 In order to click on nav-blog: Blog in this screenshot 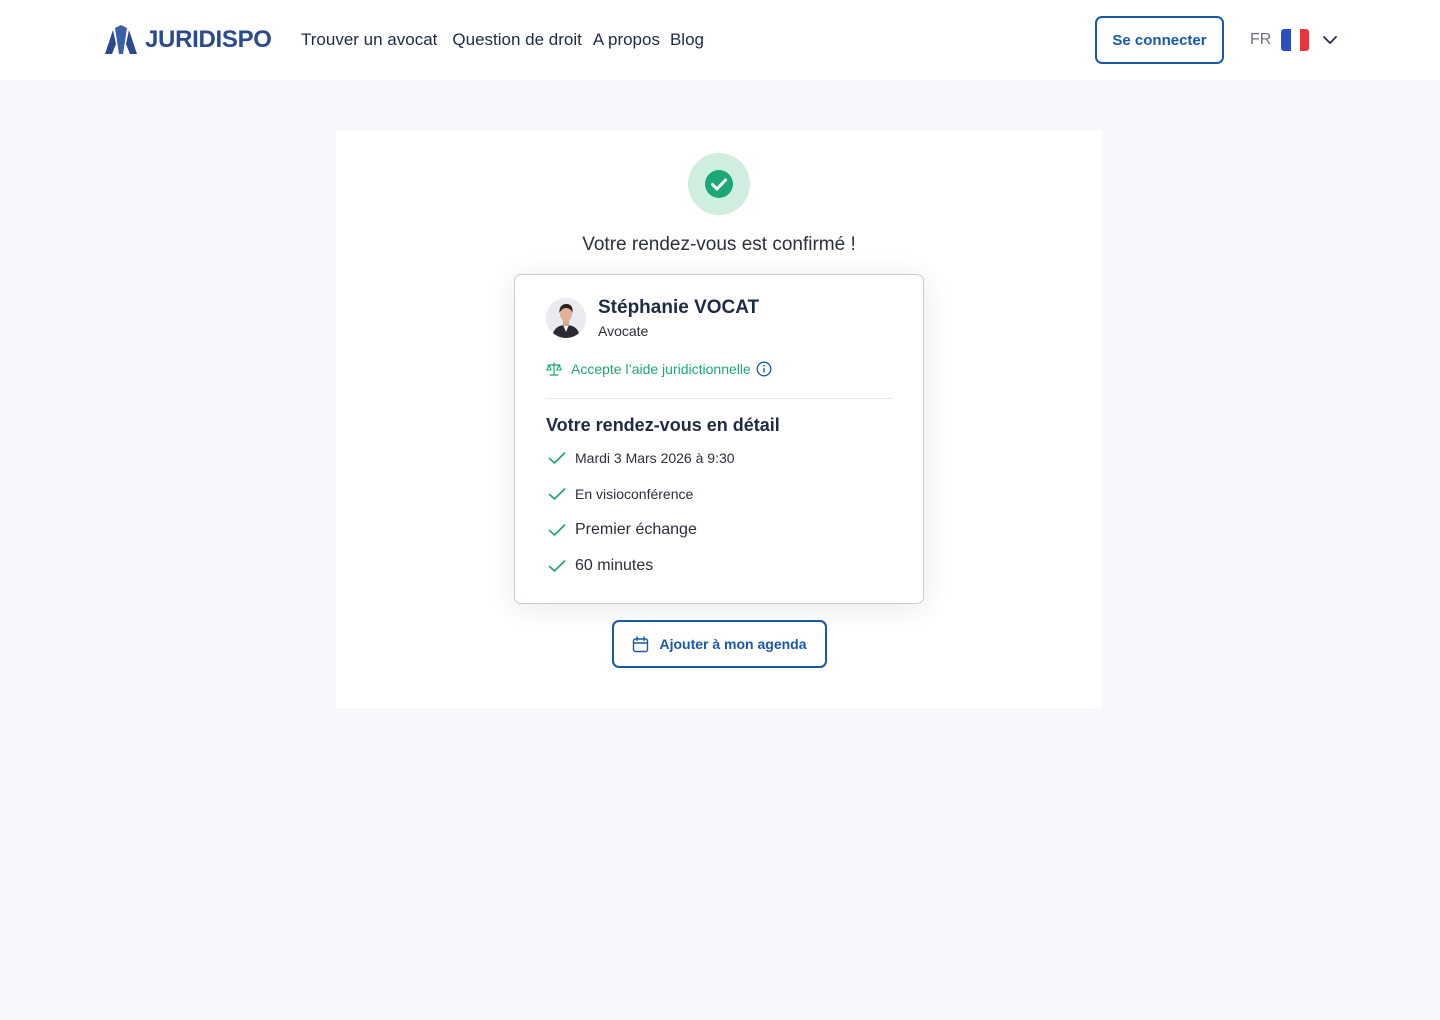, I will do `click(687, 40)`.